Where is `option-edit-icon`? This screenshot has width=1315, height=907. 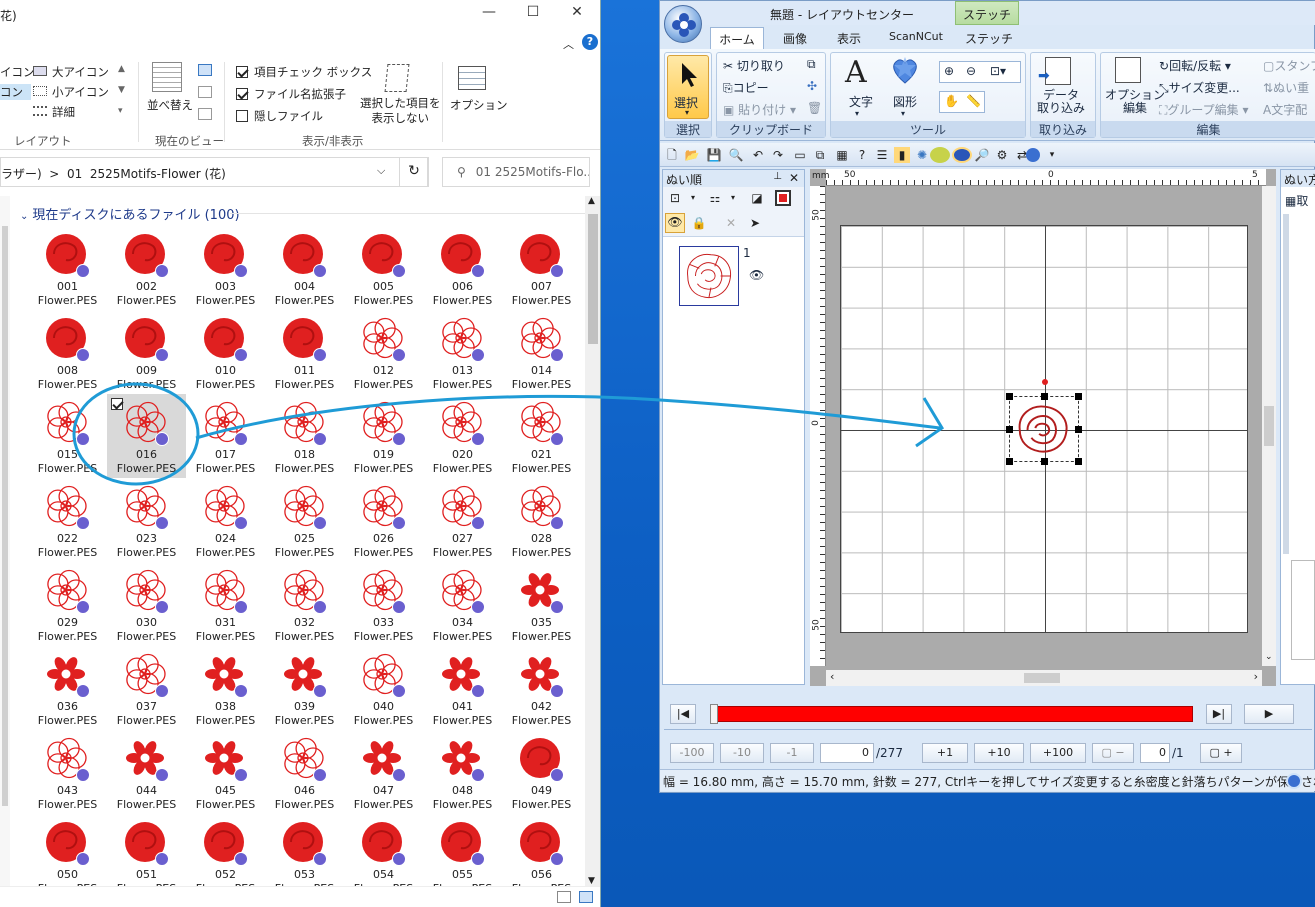
option-edit-icon is located at coordinates (1128, 70).